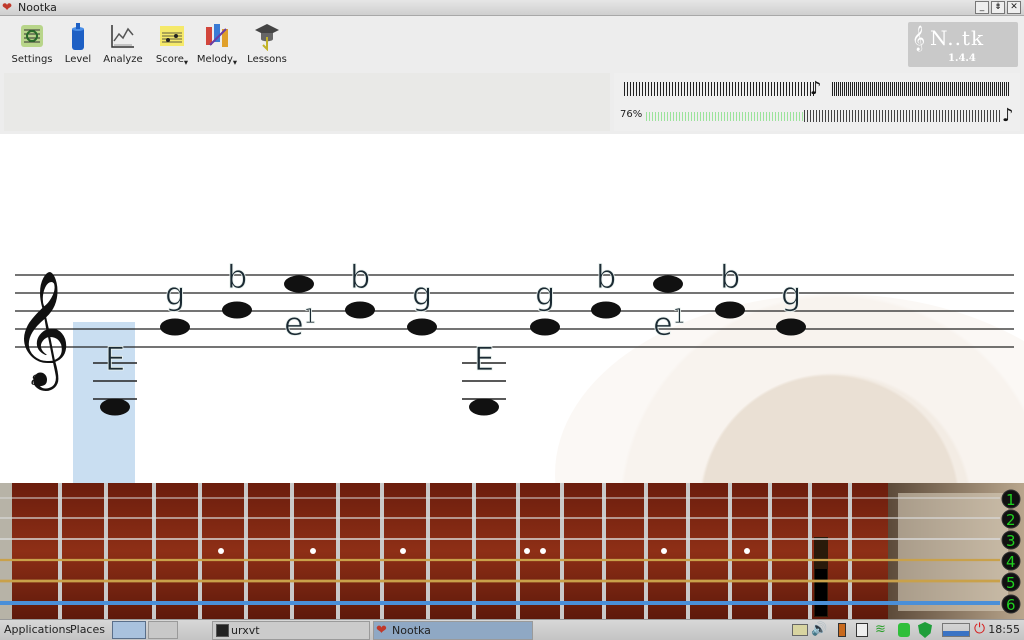 This screenshot has width=1024, height=640. Describe the element at coordinates (1011, 583) in the screenshot. I see `string-number: 5` at that location.